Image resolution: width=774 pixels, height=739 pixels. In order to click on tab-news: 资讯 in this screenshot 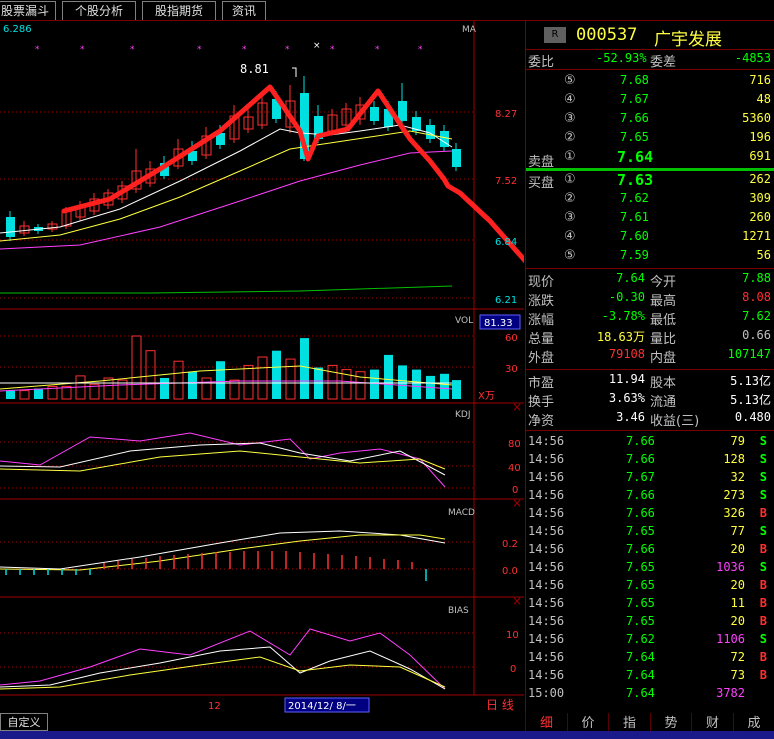, I will do `click(244, 10)`.